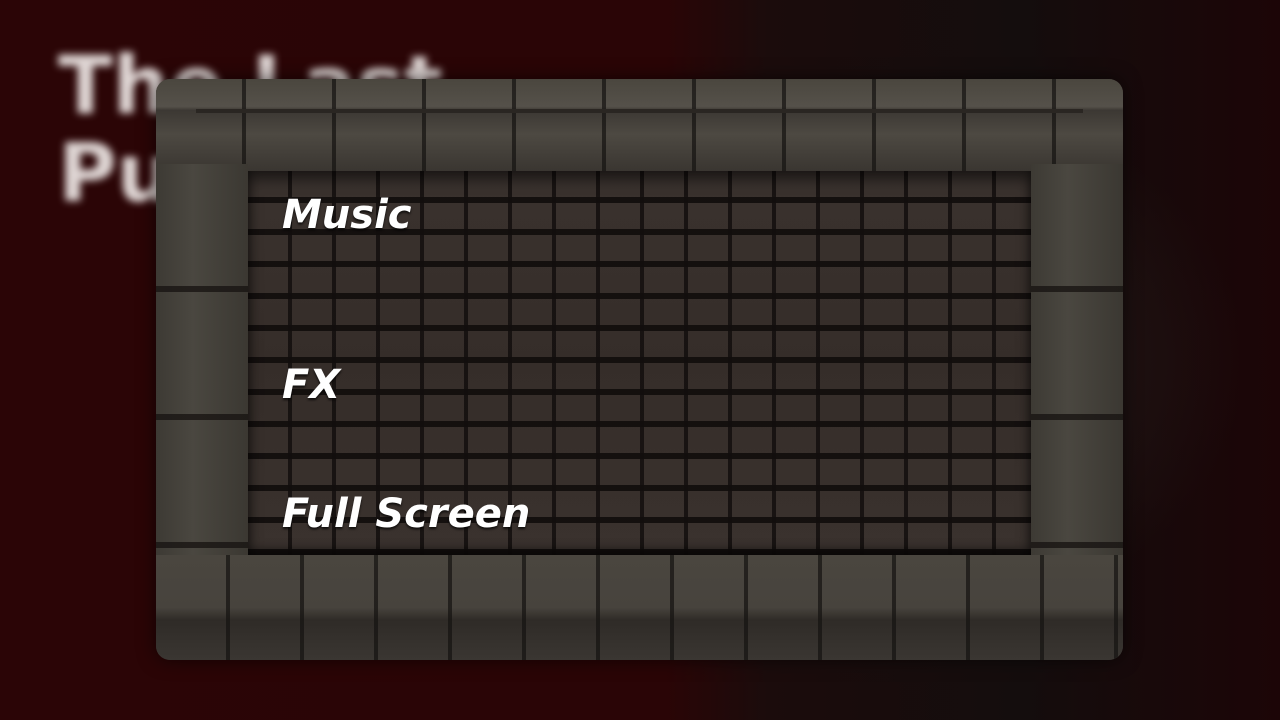 Image resolution: width=1280 pixels, height=720 pixels. I want to click on music-option: Music, so click(347, 215).